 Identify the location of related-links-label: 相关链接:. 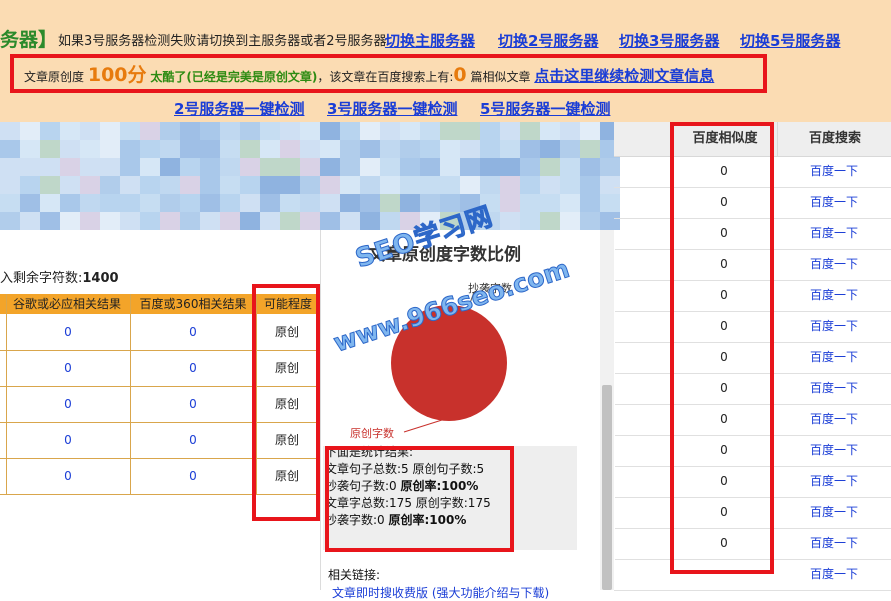
(354, 575).